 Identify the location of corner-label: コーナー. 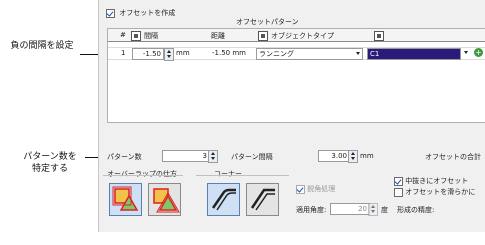
(228, 174).